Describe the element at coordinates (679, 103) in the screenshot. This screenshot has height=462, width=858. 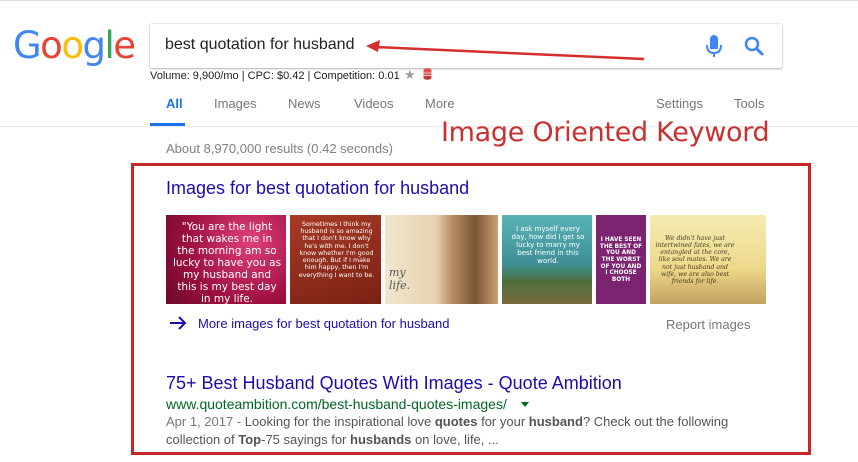
I see `tab-settings: Settings` at that location.